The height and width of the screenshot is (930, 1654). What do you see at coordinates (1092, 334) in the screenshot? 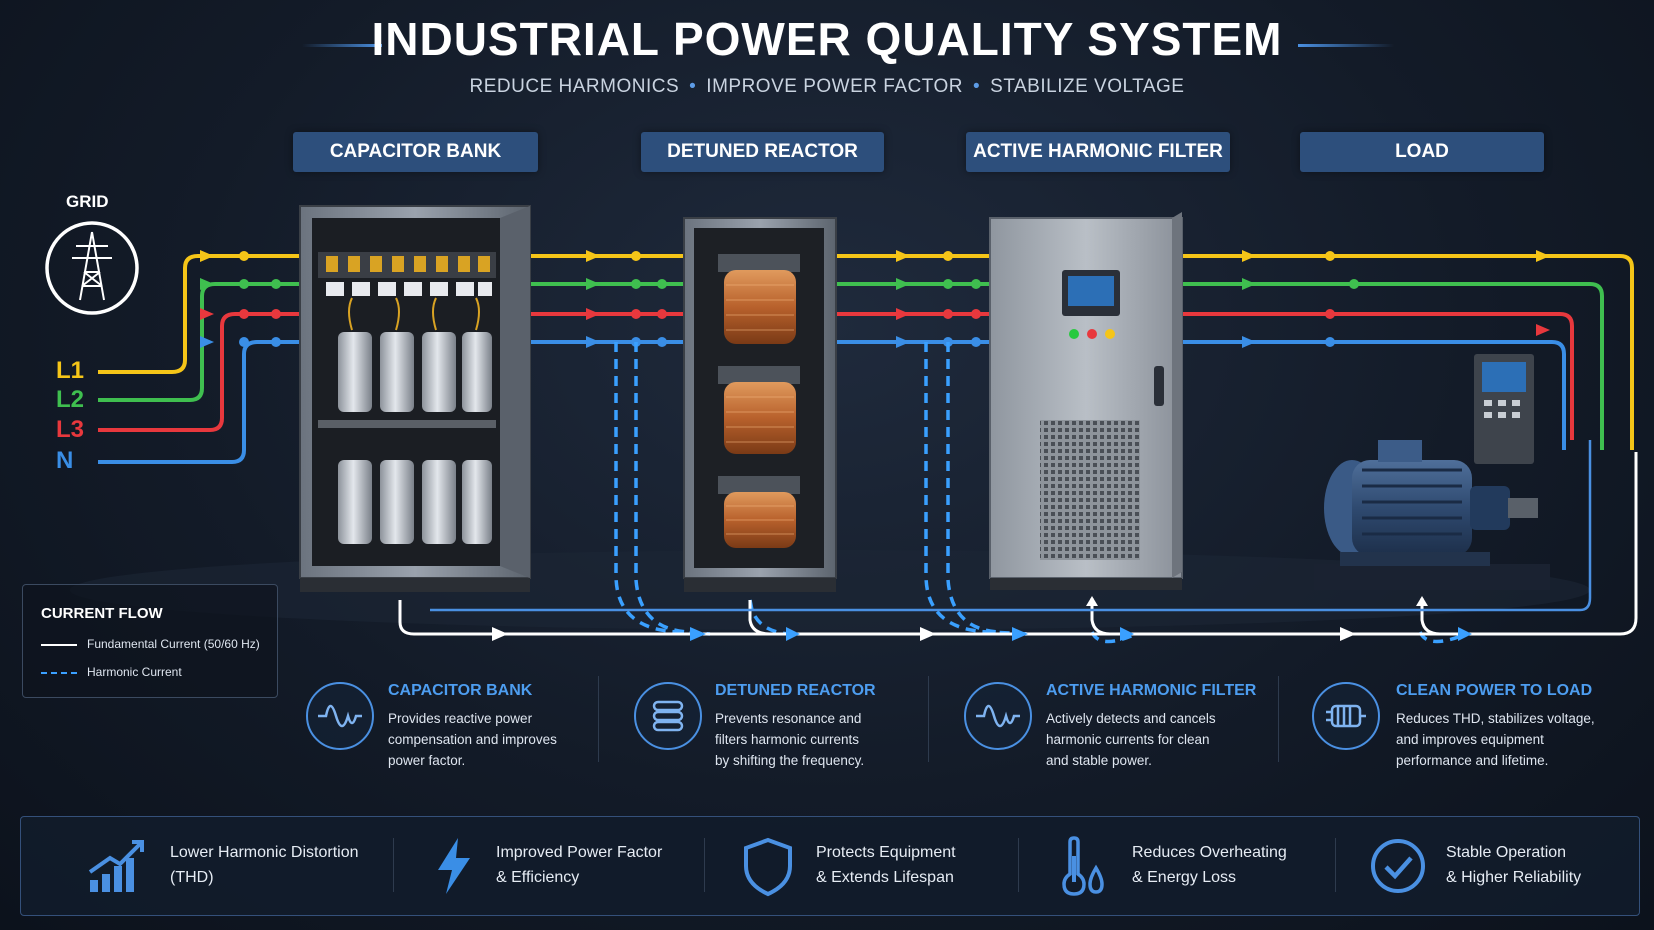
I see `status-led-red` at bounding box center [1092, 334].